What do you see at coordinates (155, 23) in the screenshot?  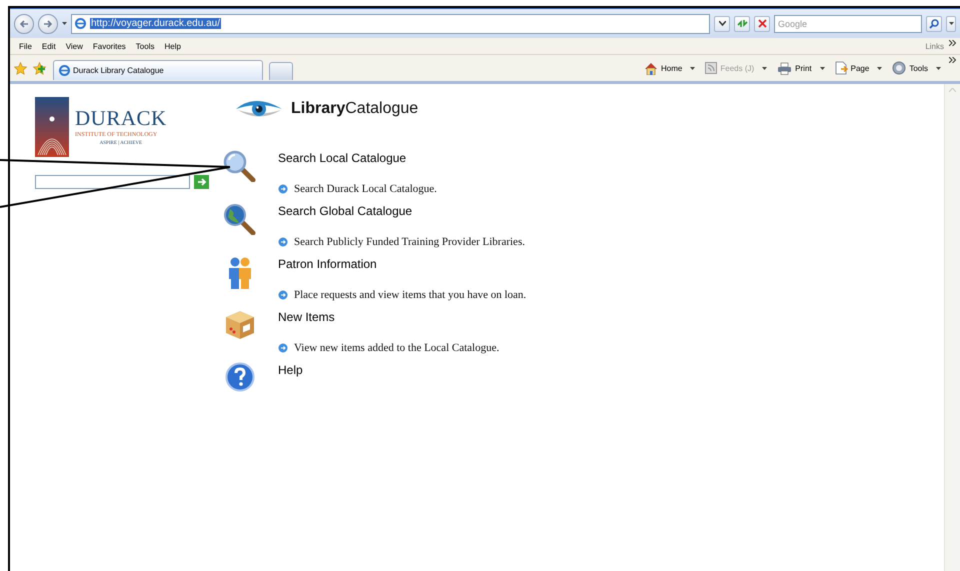 I see `address-text: http://voyager.durack.edu.au/` at bounding box center [155, 23].